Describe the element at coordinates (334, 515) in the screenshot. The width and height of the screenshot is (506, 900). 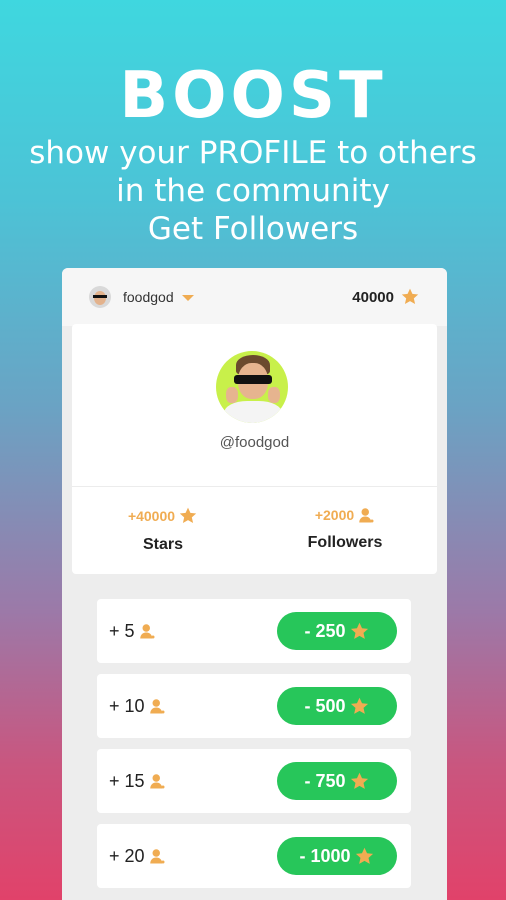
I see `followers-amount: +2000` at that location.